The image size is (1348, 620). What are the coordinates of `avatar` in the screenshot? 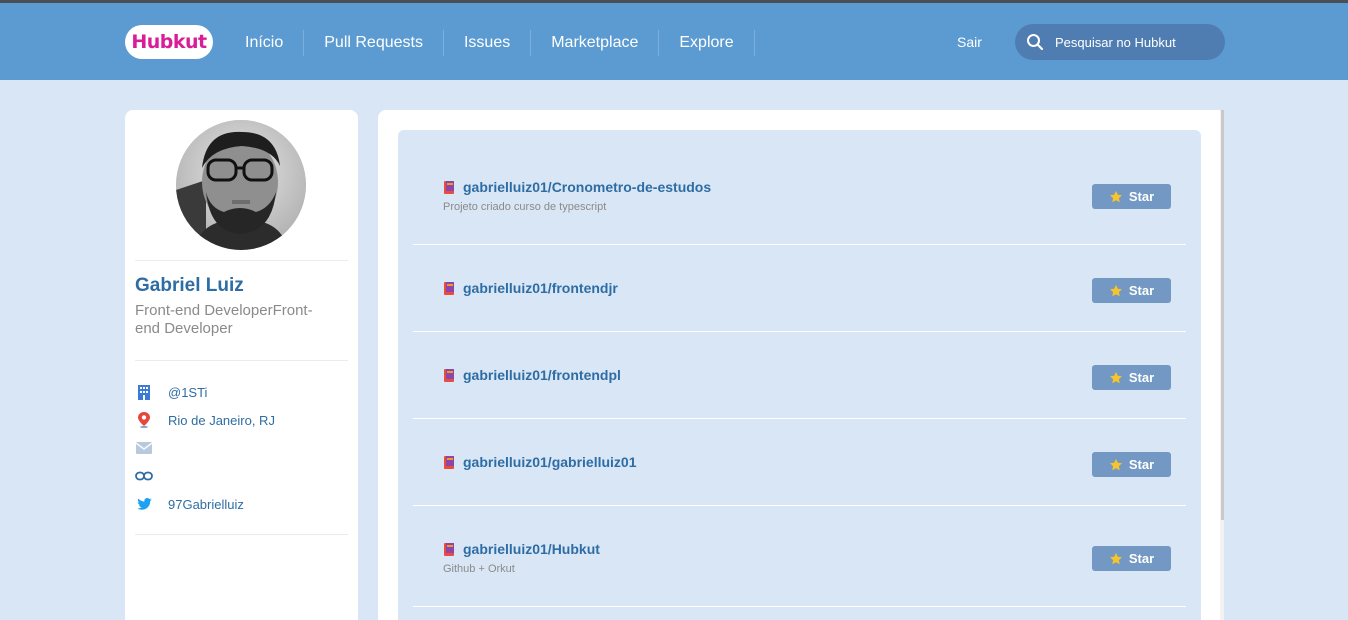 It's located at (241, 185).